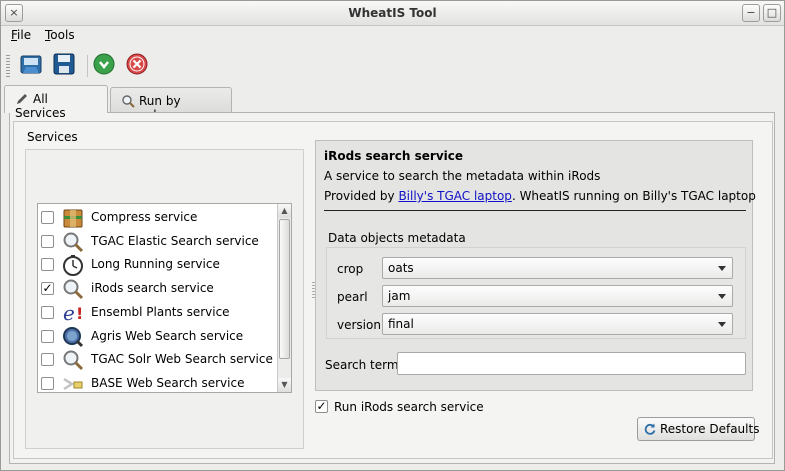 The width and height of the screenshot is (785, 471). Describe the element at coordinates (352, 297) in the screenshot. I see `metadata-key: pearl` at that location.